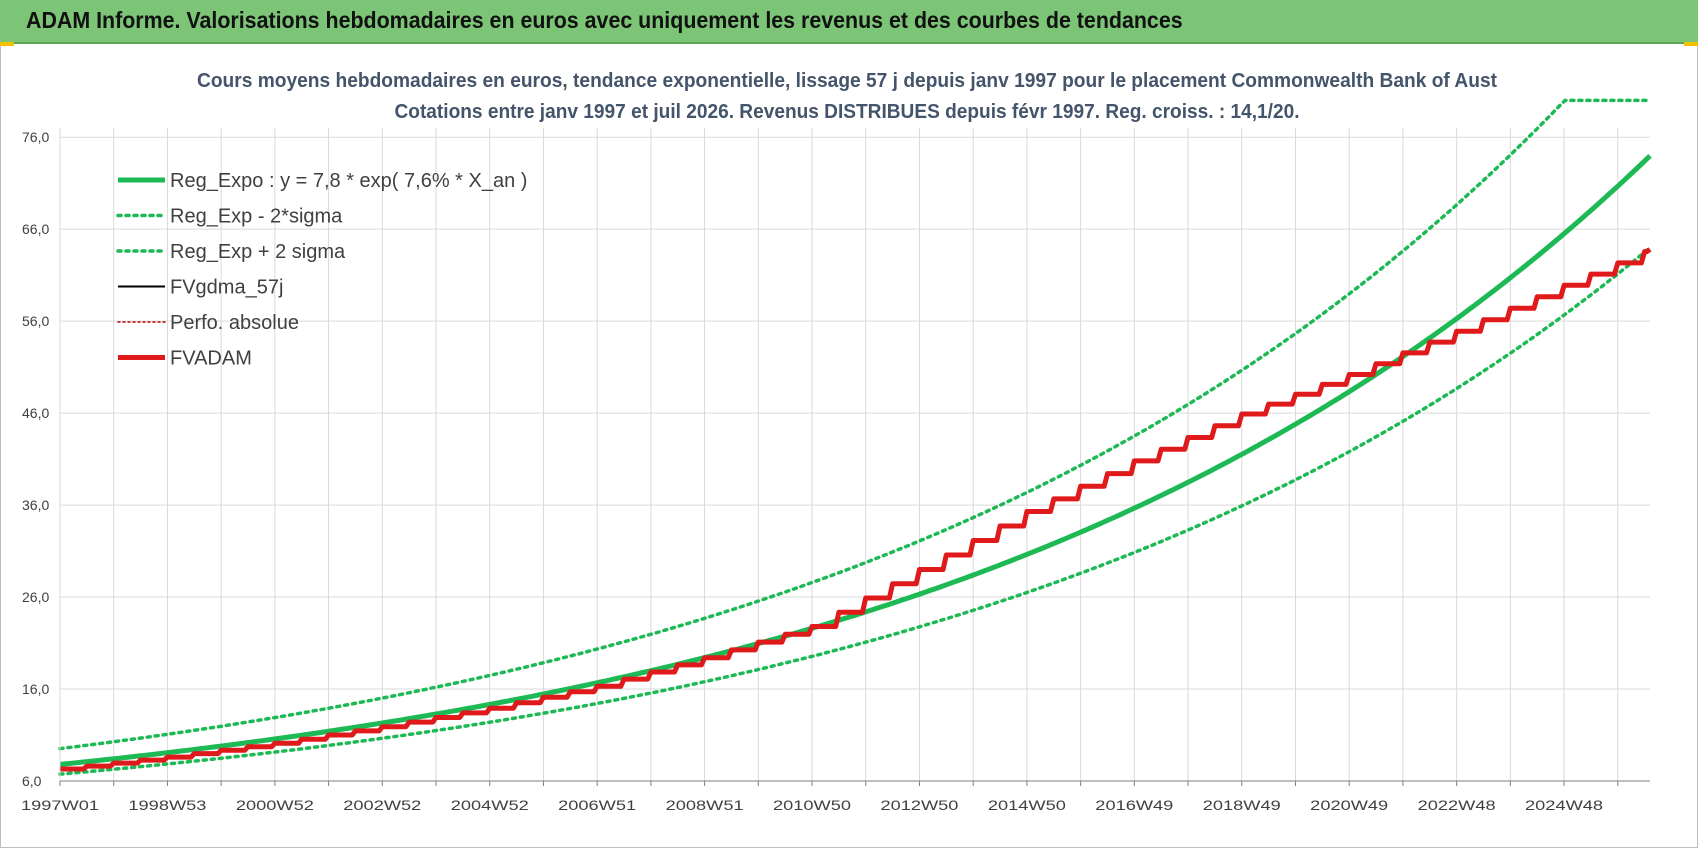 This screenshot has height=848, width=1698. What do you see at coordinates (258, 252) in the screenshot?
I see `legend-label: Reg_Exp + 2 sigma` at bounding box center [258, 252].